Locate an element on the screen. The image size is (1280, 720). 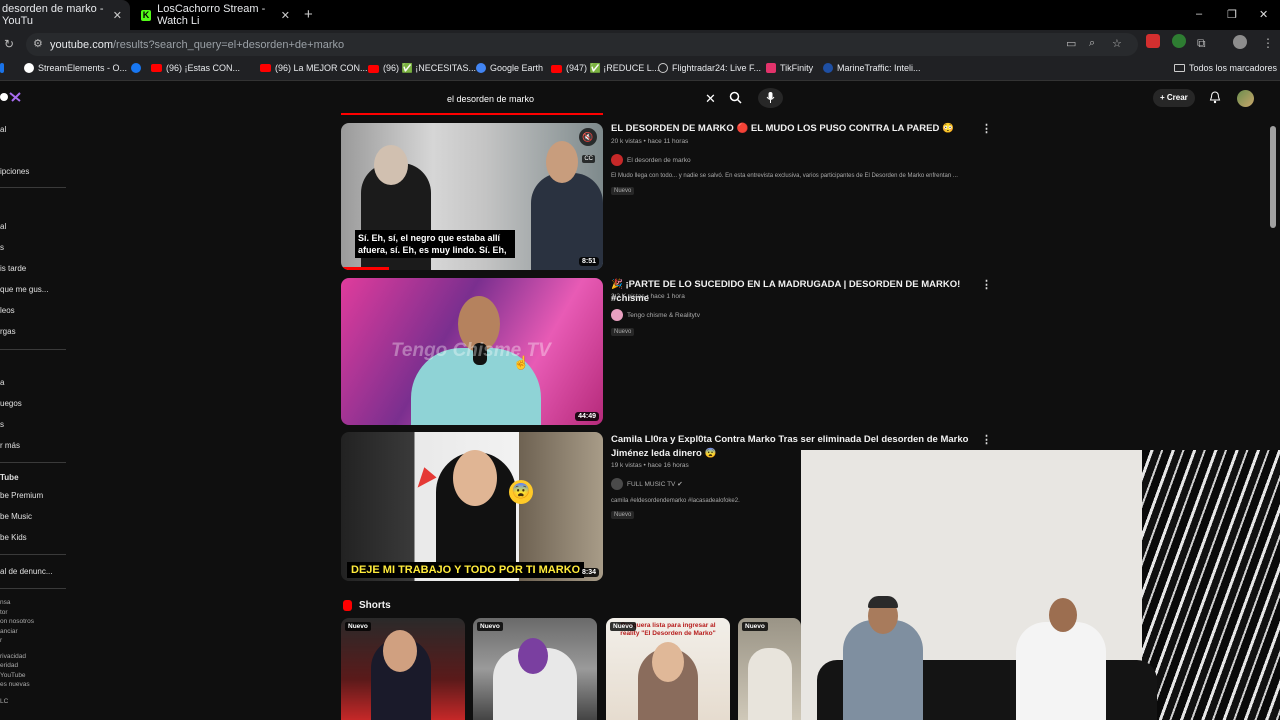
puzzle-icon: ⧉ is located at coordinates (1201, 43).